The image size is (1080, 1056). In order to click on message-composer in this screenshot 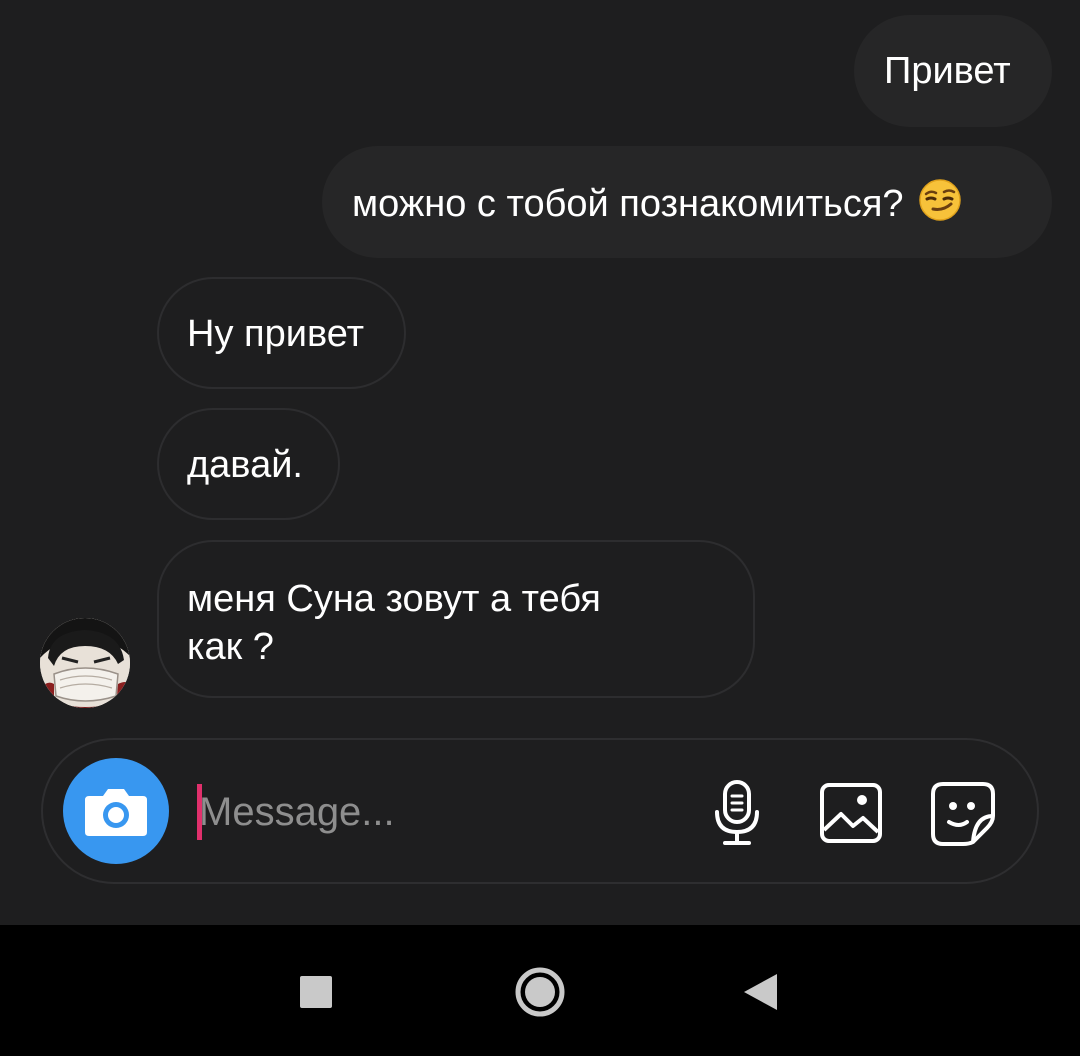, I will do `click(540, 811)`.